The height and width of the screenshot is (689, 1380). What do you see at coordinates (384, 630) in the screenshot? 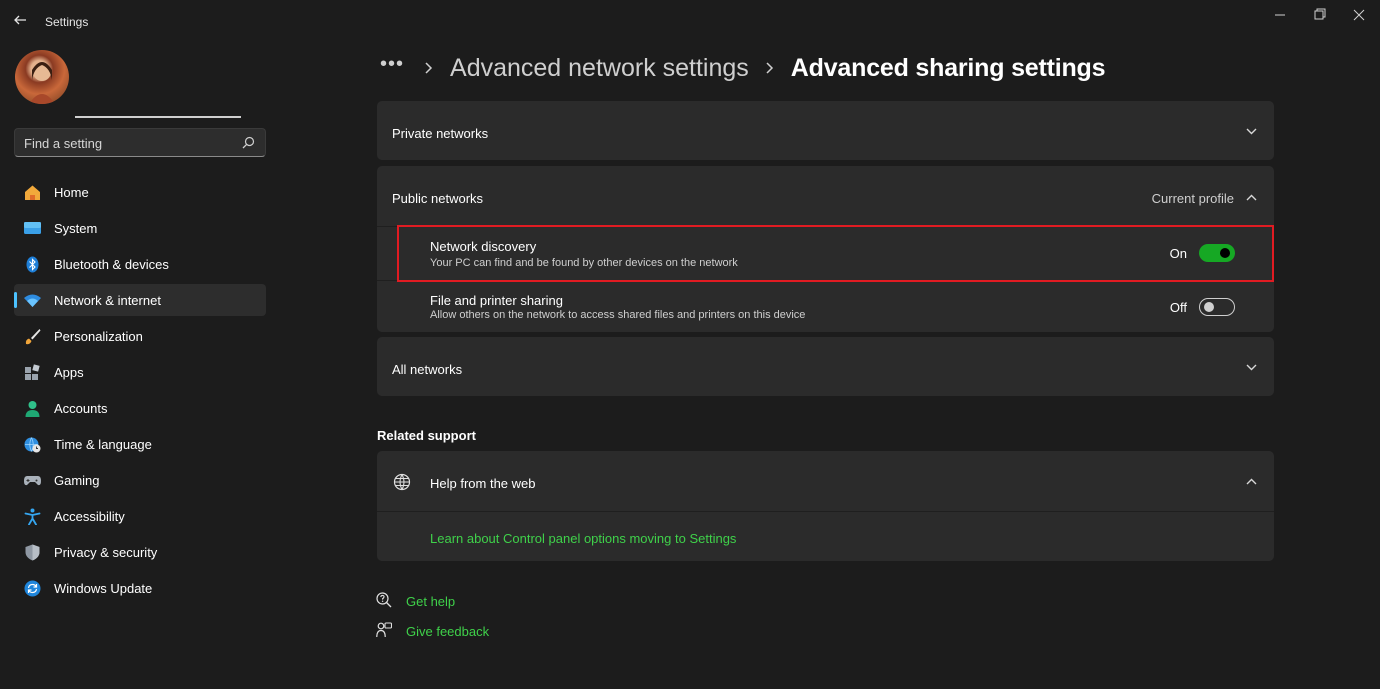
I see `give-feedback-icon` at bounding box center [384, 630].